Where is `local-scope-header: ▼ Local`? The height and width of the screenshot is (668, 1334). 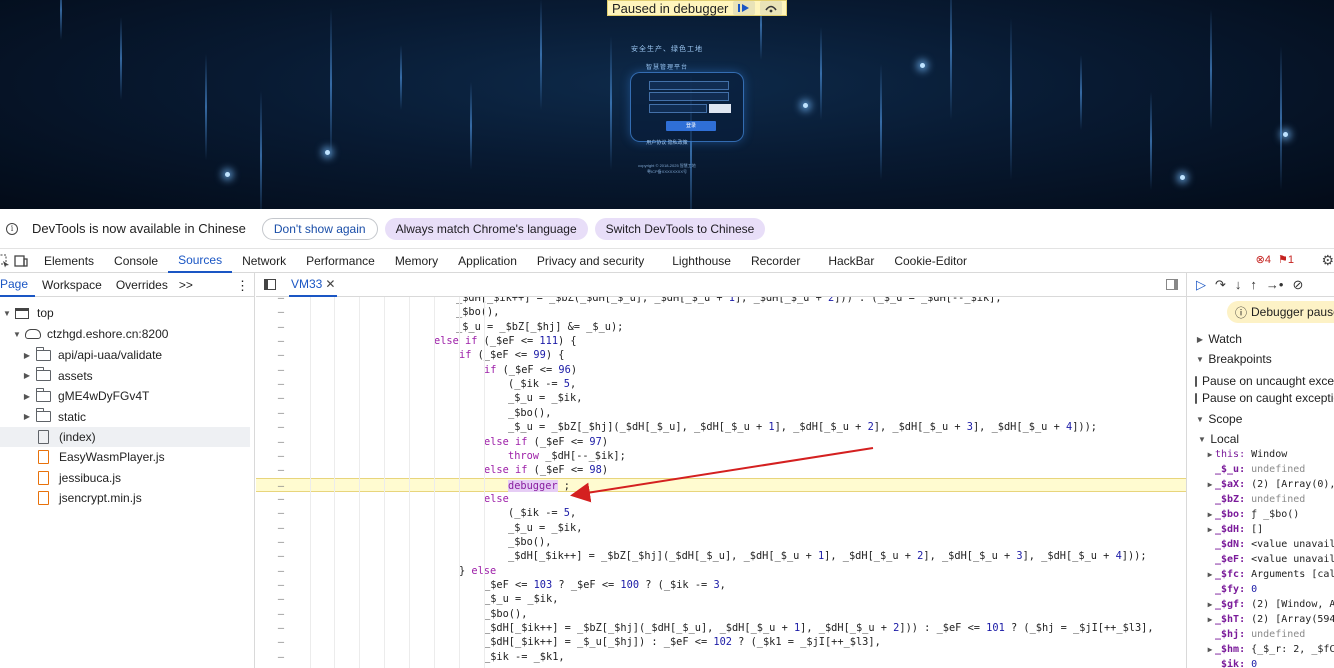 local-scope-header: ▼ Local is located at coordinates (1260, 439).